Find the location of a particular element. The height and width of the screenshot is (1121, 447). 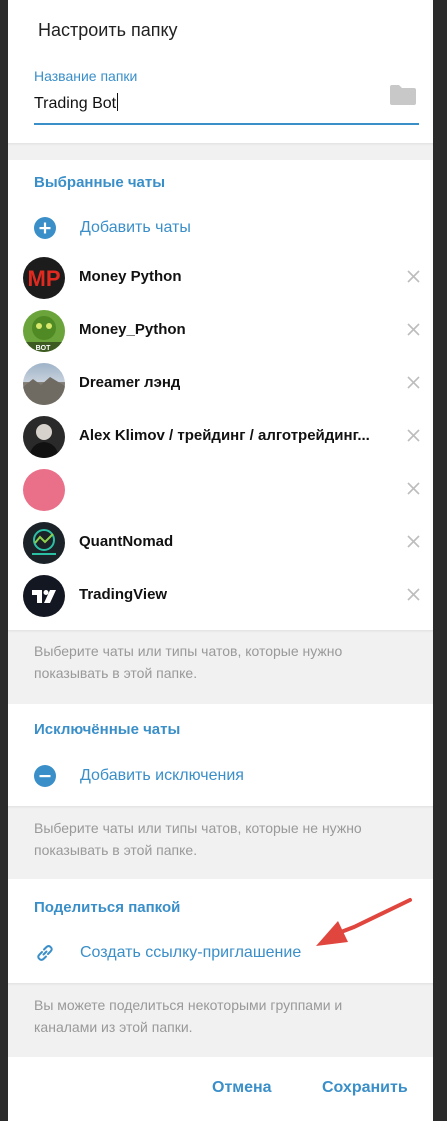

create-invite-link-label: Создать ссылку-приглашение is located at coordinates (191, 952).